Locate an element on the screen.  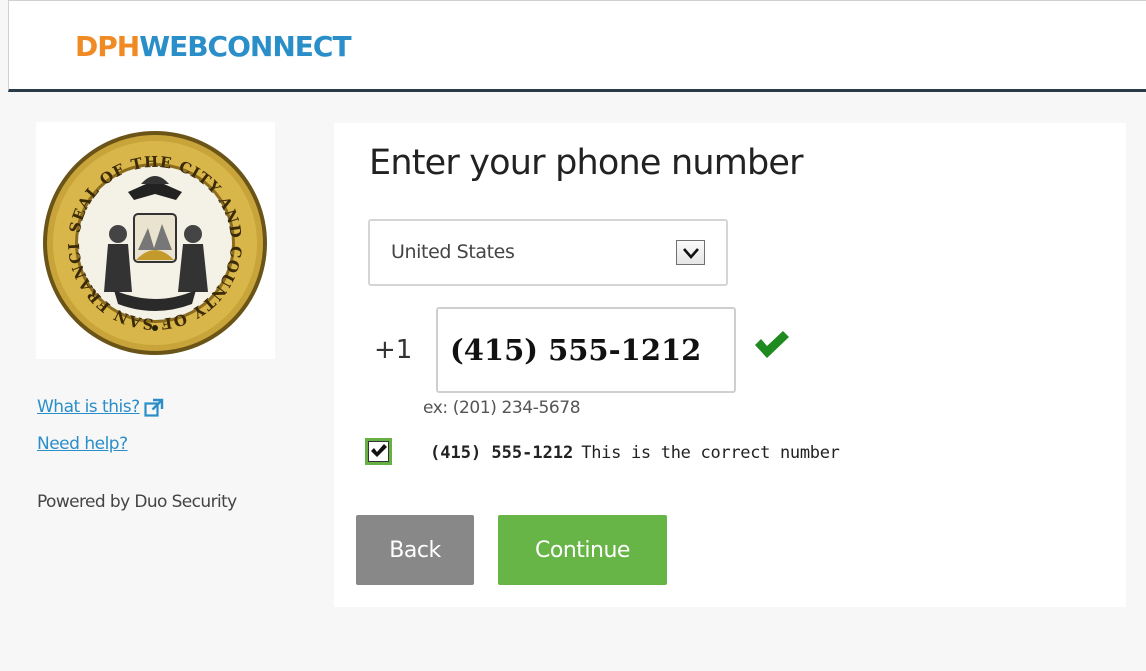
country-code-prefix: +1 is located at coordinates (393, 350).